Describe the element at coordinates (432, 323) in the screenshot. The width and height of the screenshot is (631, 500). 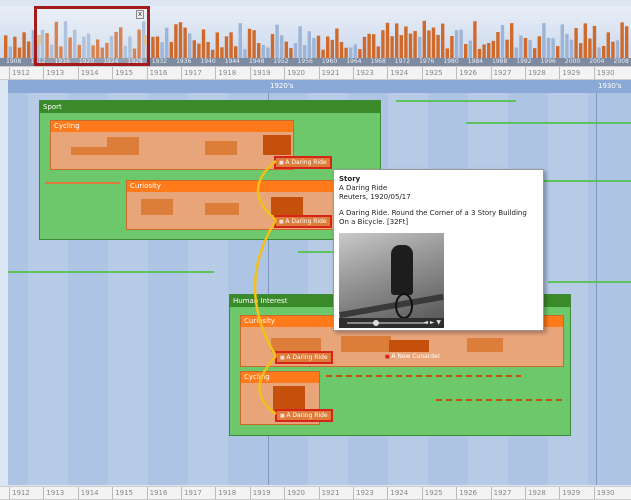
I see `video-control-icons: ◄ ► ▼` at that location.